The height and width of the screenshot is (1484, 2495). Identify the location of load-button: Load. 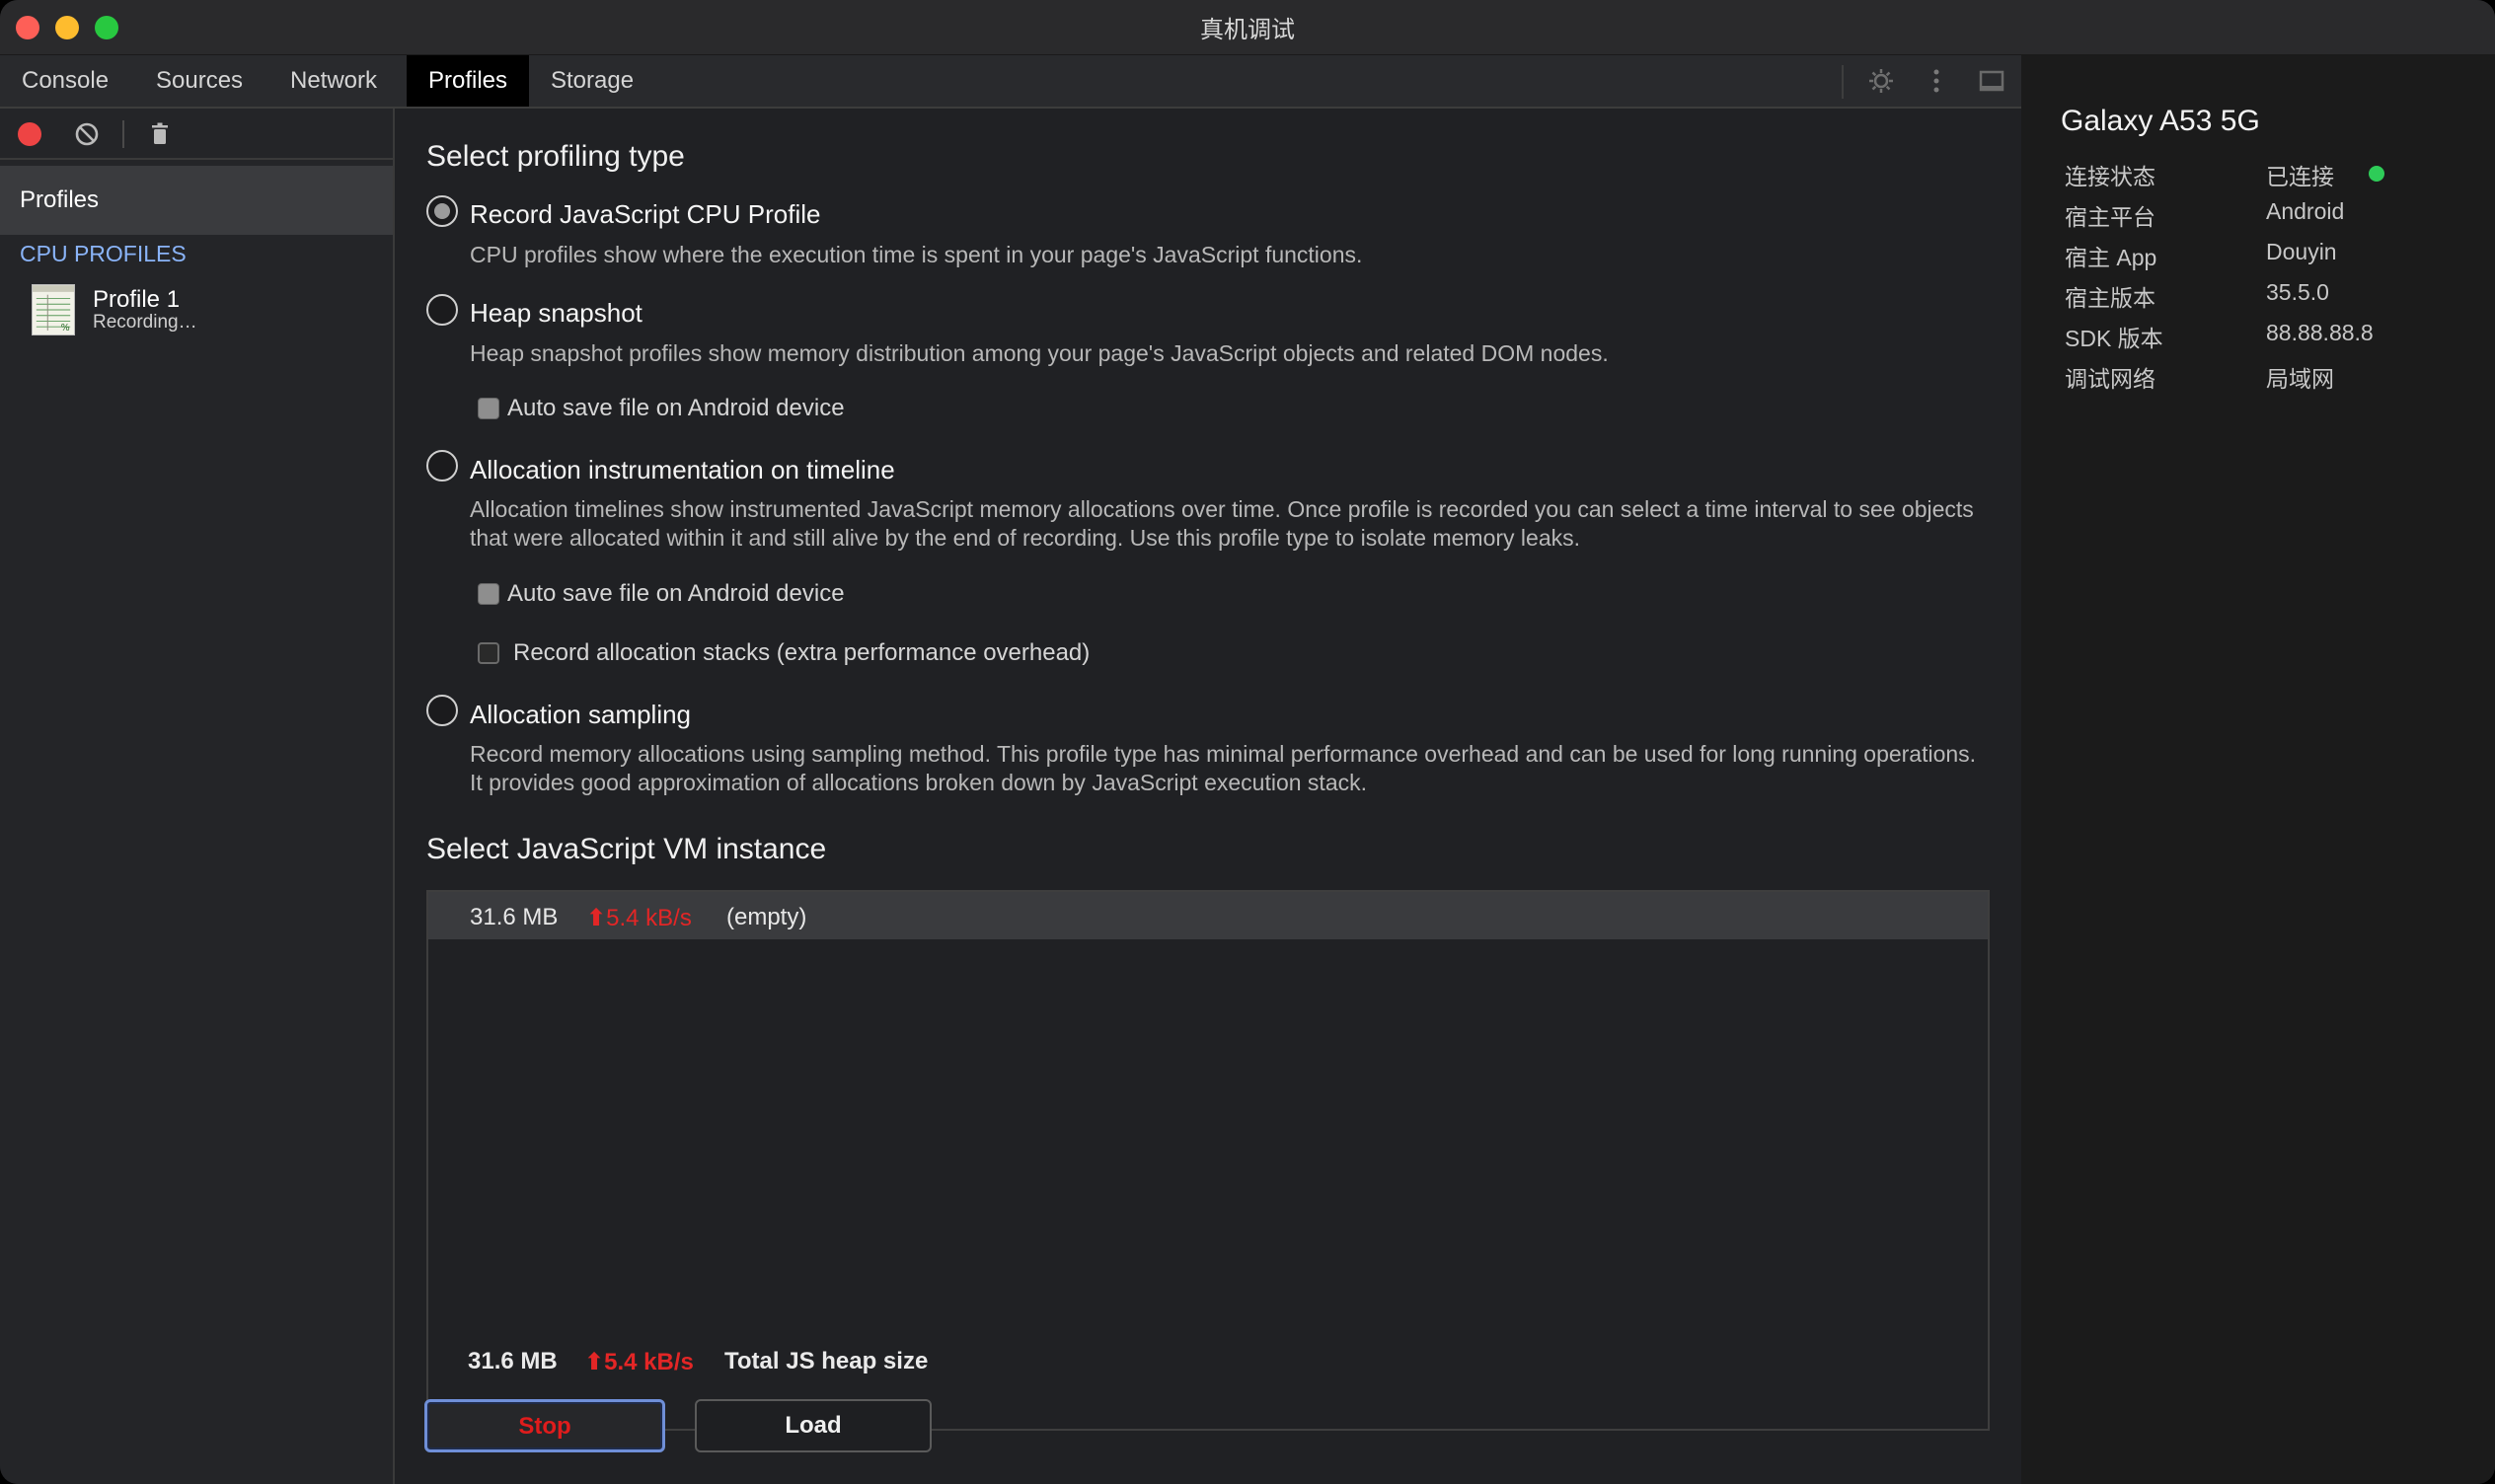
(813, 1425).